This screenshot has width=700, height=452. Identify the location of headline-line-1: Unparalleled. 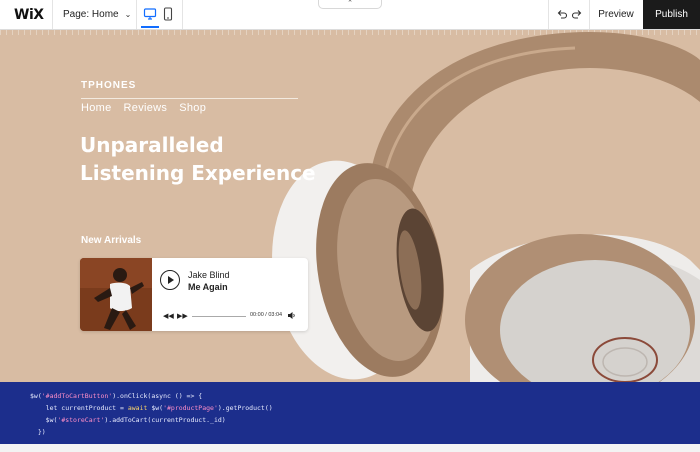
(152, 145).